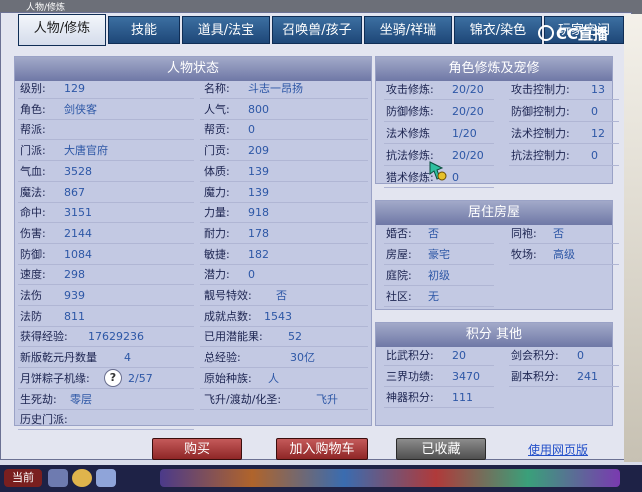 This screenshot has width=642, height=492. I want to click on status-left-row: 获得经验: 17629236, so click(107, 337).